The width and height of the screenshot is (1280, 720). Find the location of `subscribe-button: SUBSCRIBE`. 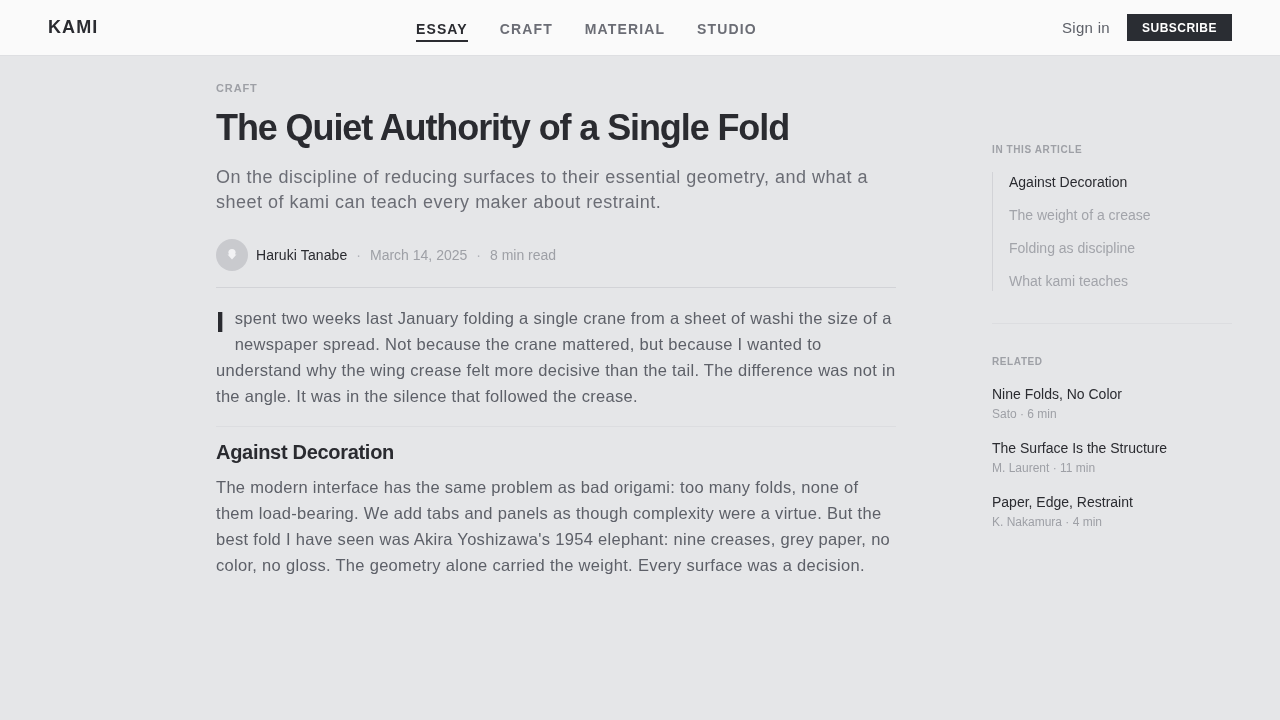

subscribe-button: SUBSCRIBE is located at coordinates (1179, 27).